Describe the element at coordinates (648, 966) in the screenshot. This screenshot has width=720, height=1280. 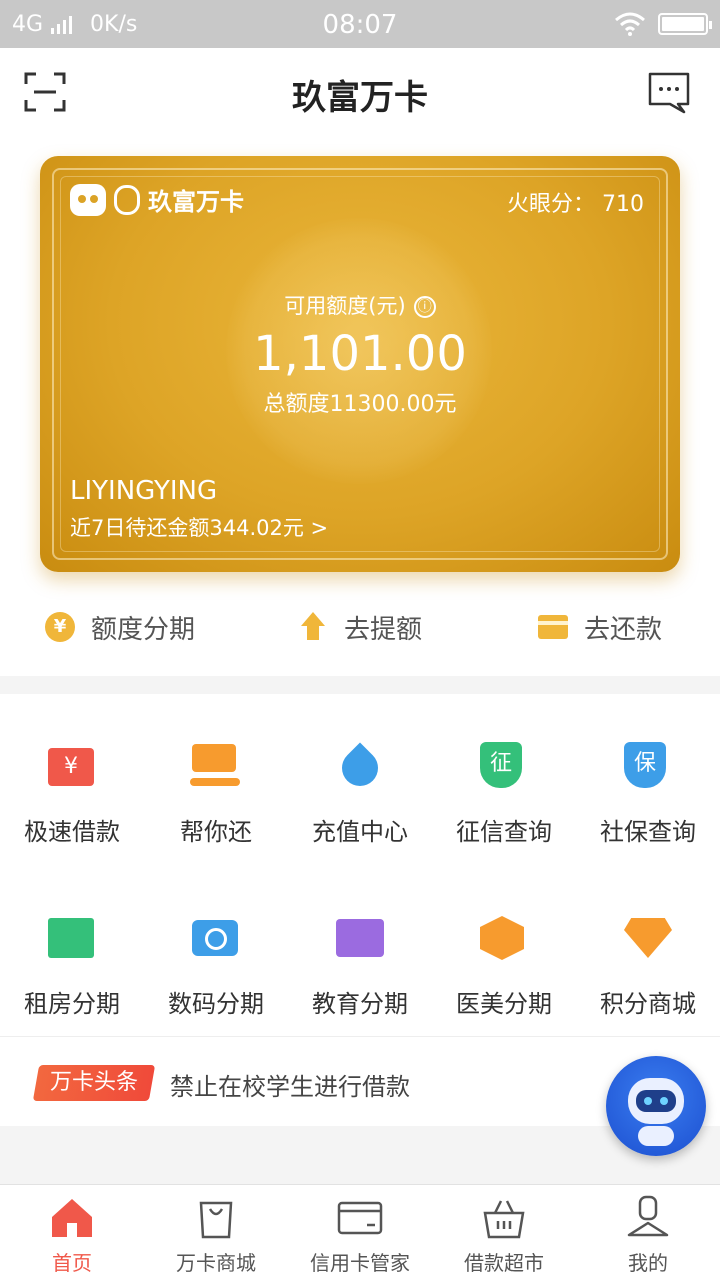
I see `service-points-mall: 积分商城` at that location.